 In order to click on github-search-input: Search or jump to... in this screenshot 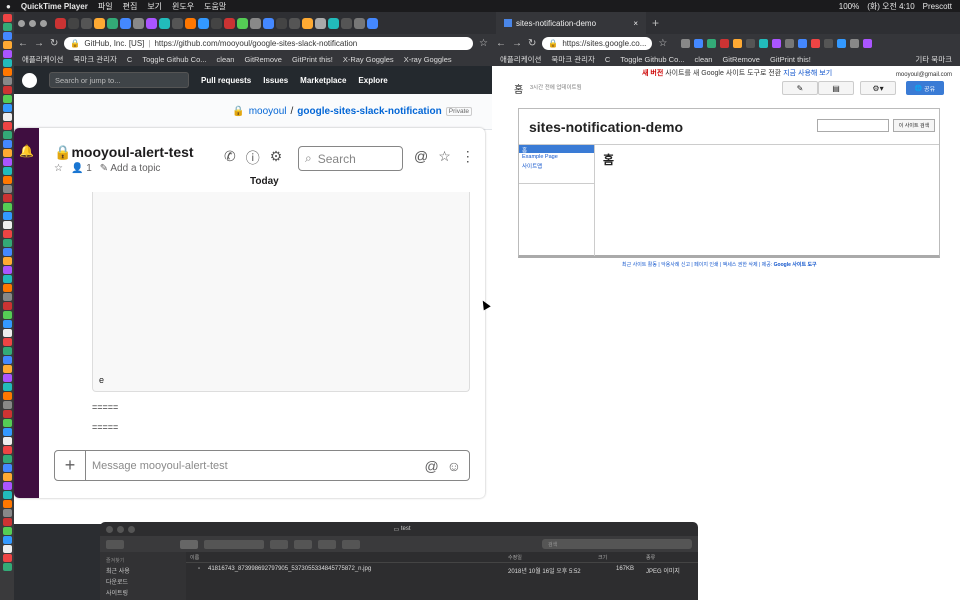, I will do `click(119, 80)`.